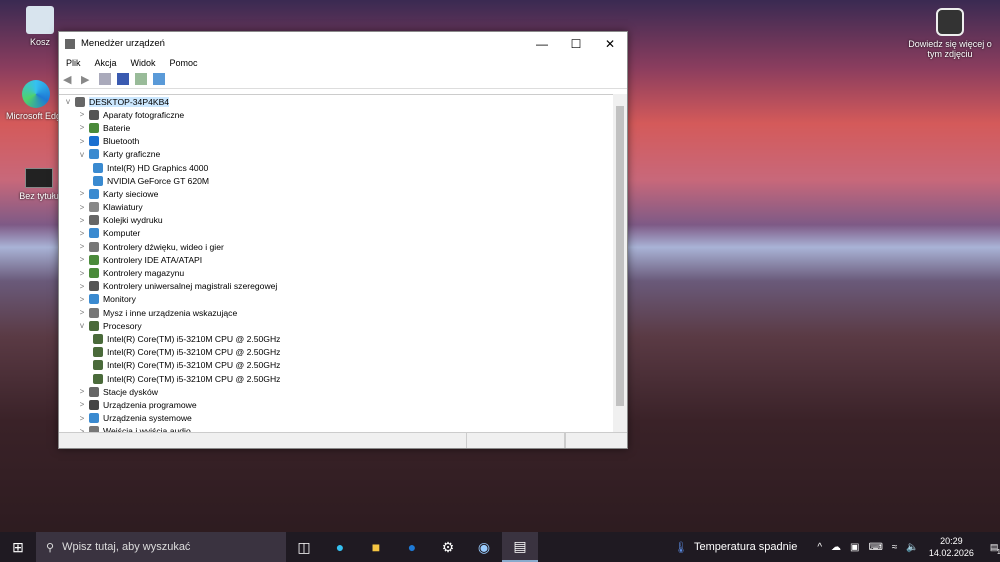 This screenshot has height=562, width=1000. I want to click on tree-item: > Monitory, so click(336, 299).